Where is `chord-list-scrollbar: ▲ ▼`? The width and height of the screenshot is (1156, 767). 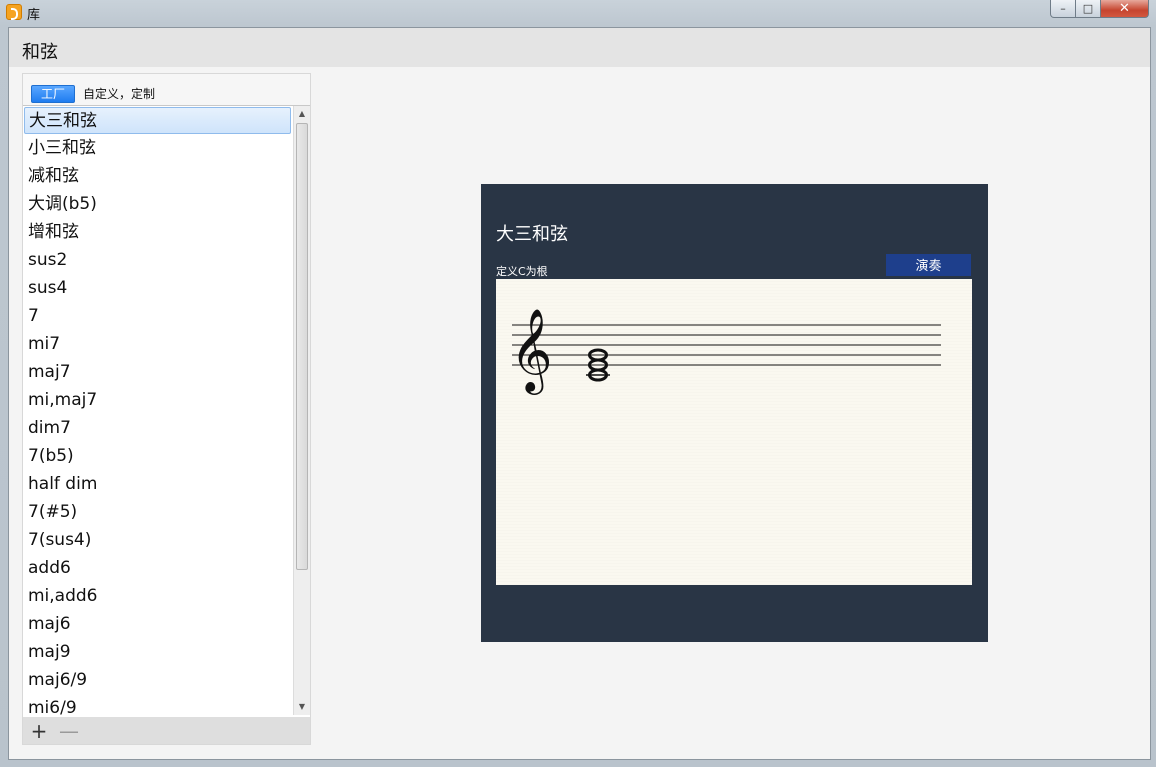 chord-list-scrollbar: ▲ ▼ is located at coordinates (301, 410).